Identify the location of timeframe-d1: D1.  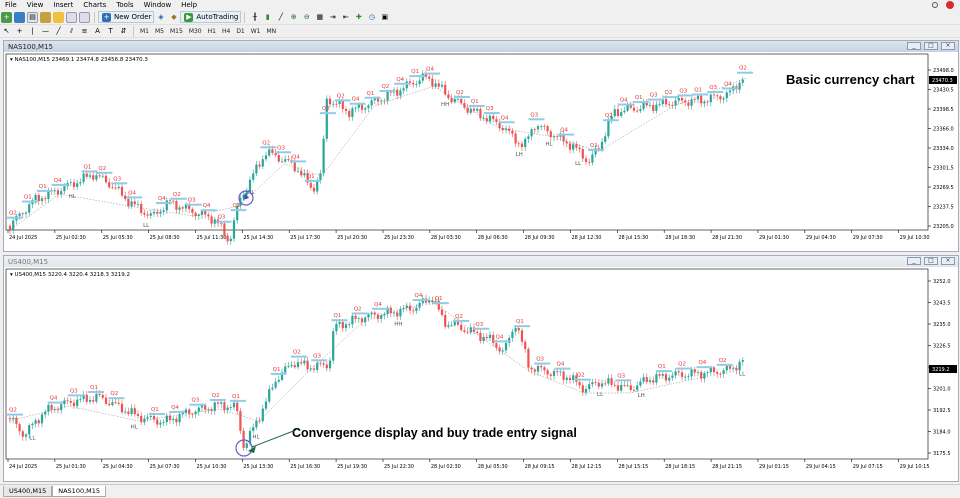
(240, 31).